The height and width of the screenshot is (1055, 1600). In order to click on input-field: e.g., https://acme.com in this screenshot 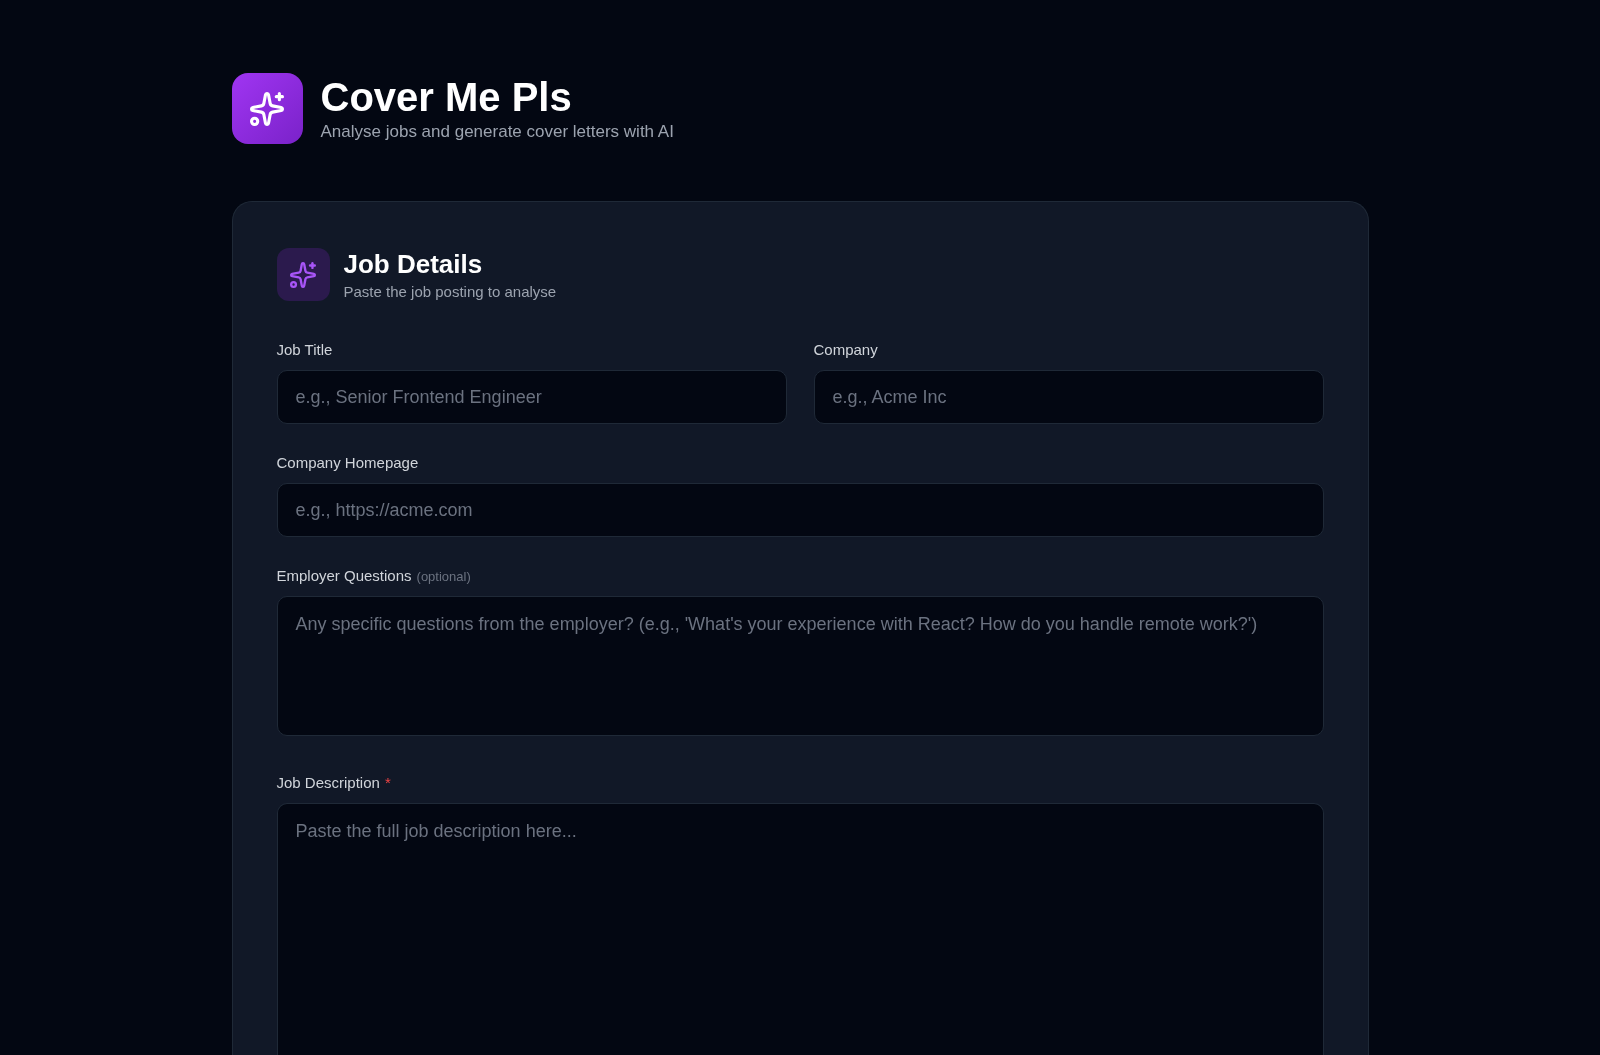, I will do `click(800, 510)`.